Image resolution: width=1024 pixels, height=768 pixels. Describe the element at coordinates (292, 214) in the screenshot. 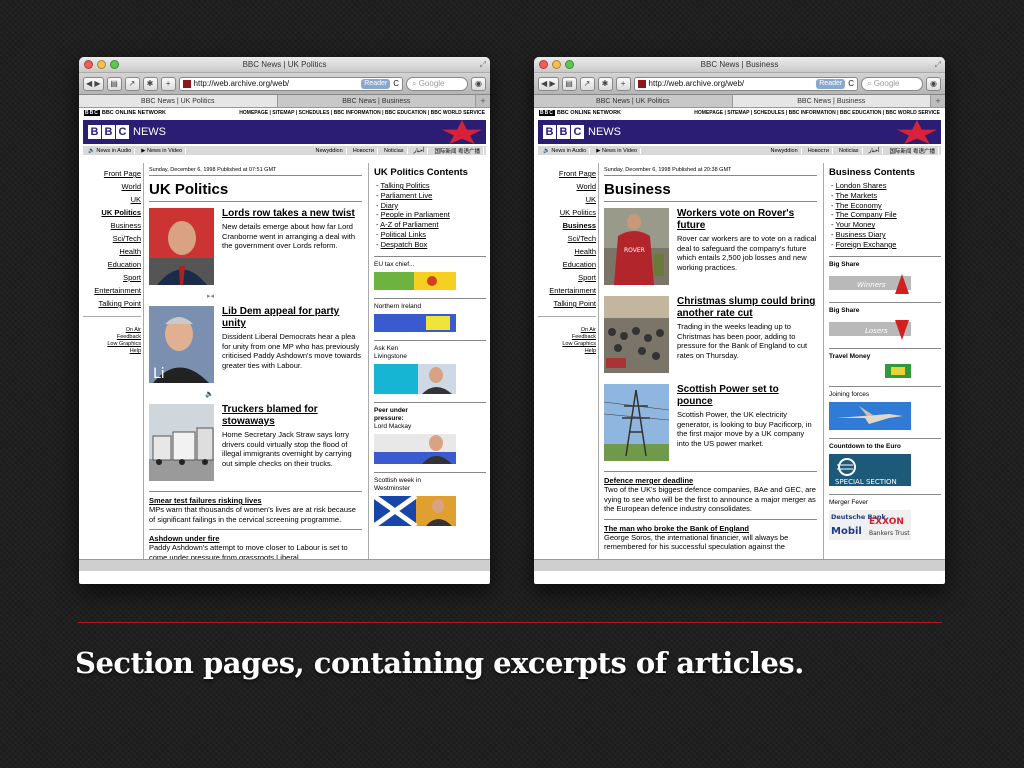

I see `story-headline: Lords row takes a new twist` at that location.